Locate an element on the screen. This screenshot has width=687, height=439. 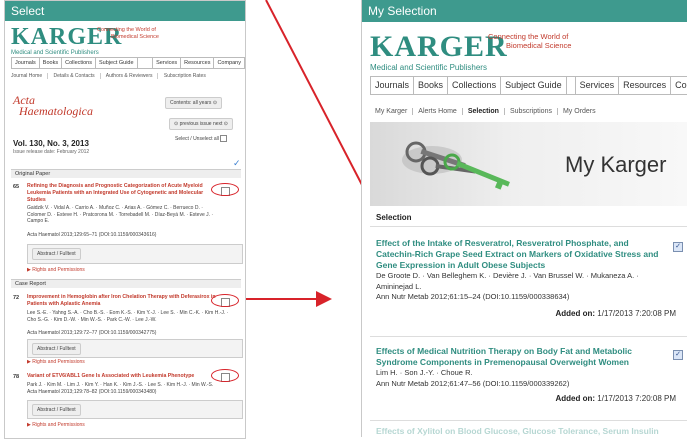
nav-spacer is located at coordinates (571, 85).